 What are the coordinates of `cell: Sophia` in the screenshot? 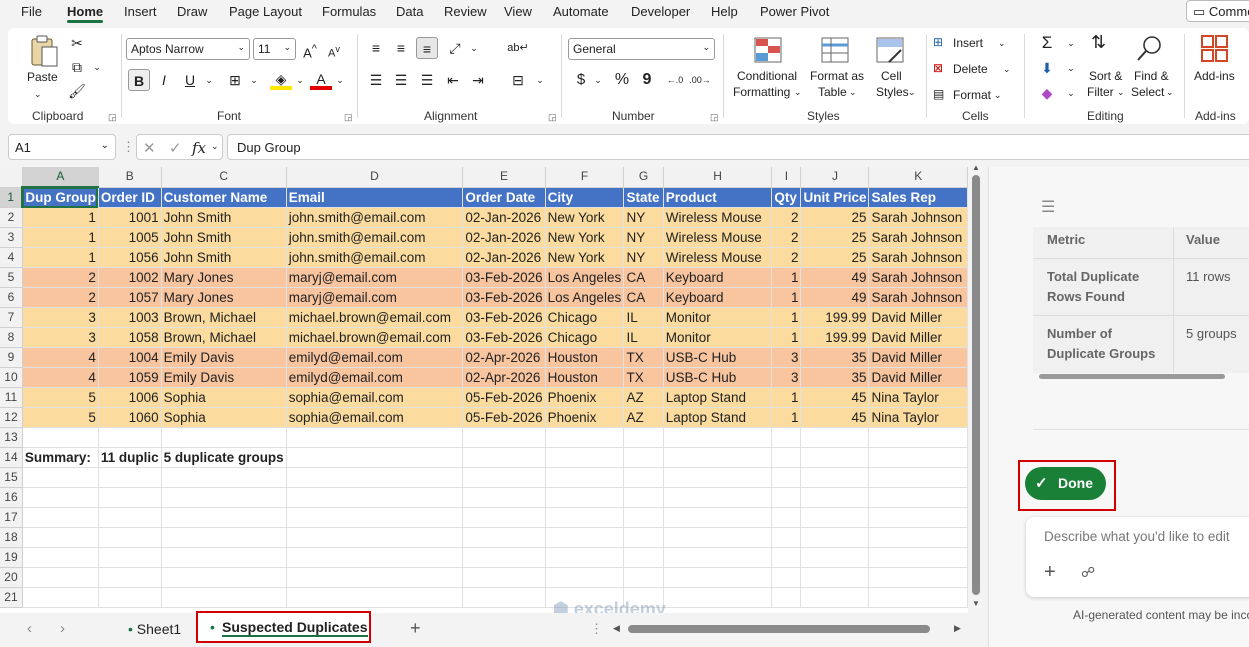 It's located at (224, 417).